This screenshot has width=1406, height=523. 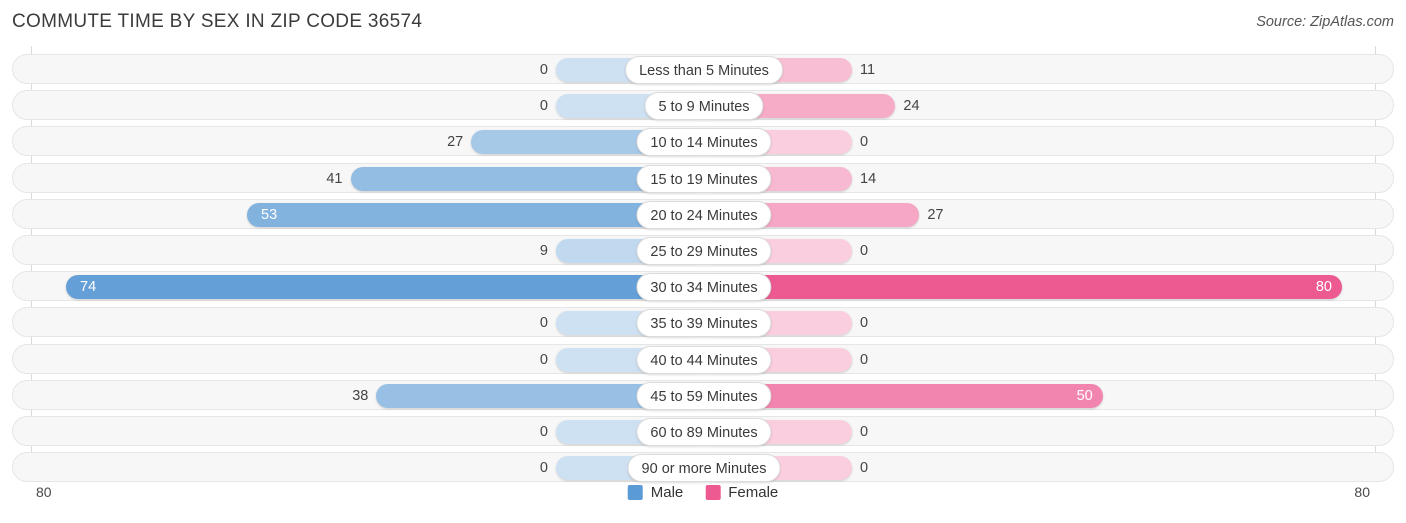 What do you see at coordinates (1325, 22) in the screenshot?
I see `source-attribution: Source: ZipAtlas.com` at bounding box center [1325, 22].